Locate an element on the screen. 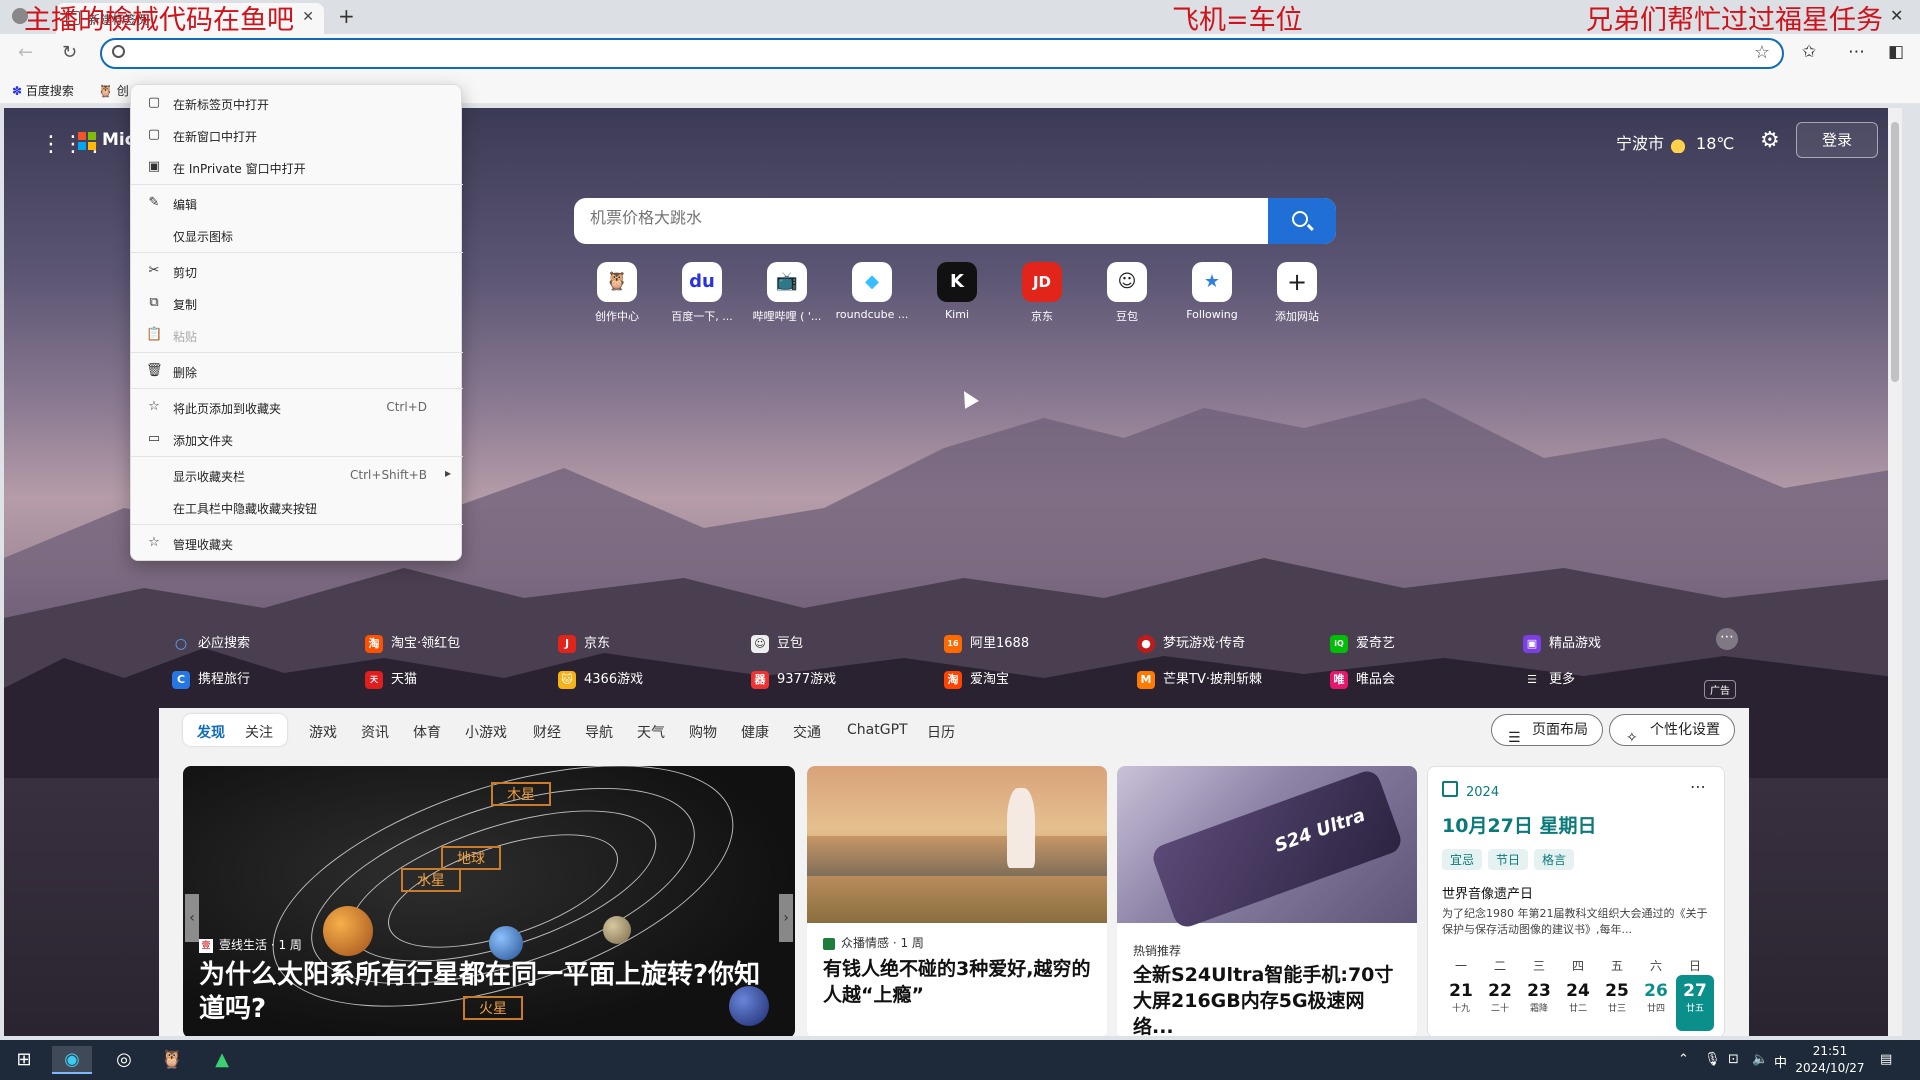  quick-link: 唯唯品会 is located at coordinates (1362, 678).